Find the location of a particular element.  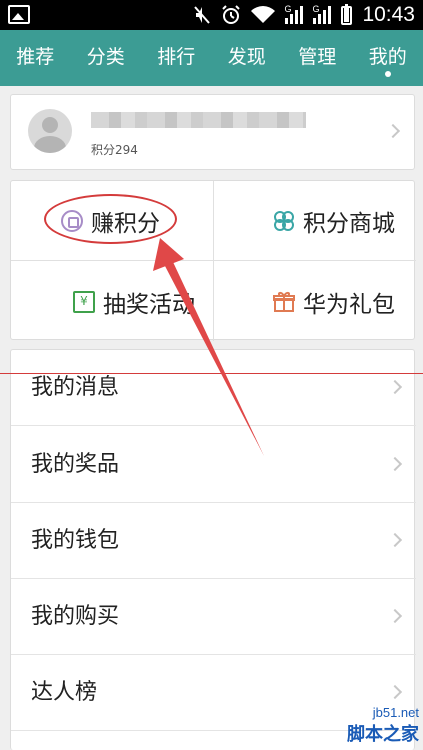

annotation-arrow is located at coordinates (208, 347).